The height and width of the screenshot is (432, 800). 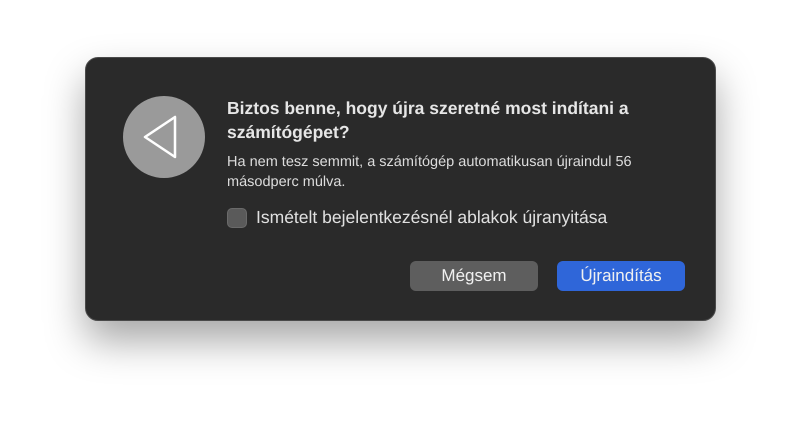 What do you see at coordinates (474, 276) in the screenshot?
I see `cancel-button: Mégsem` at bounding box center [474, 276].